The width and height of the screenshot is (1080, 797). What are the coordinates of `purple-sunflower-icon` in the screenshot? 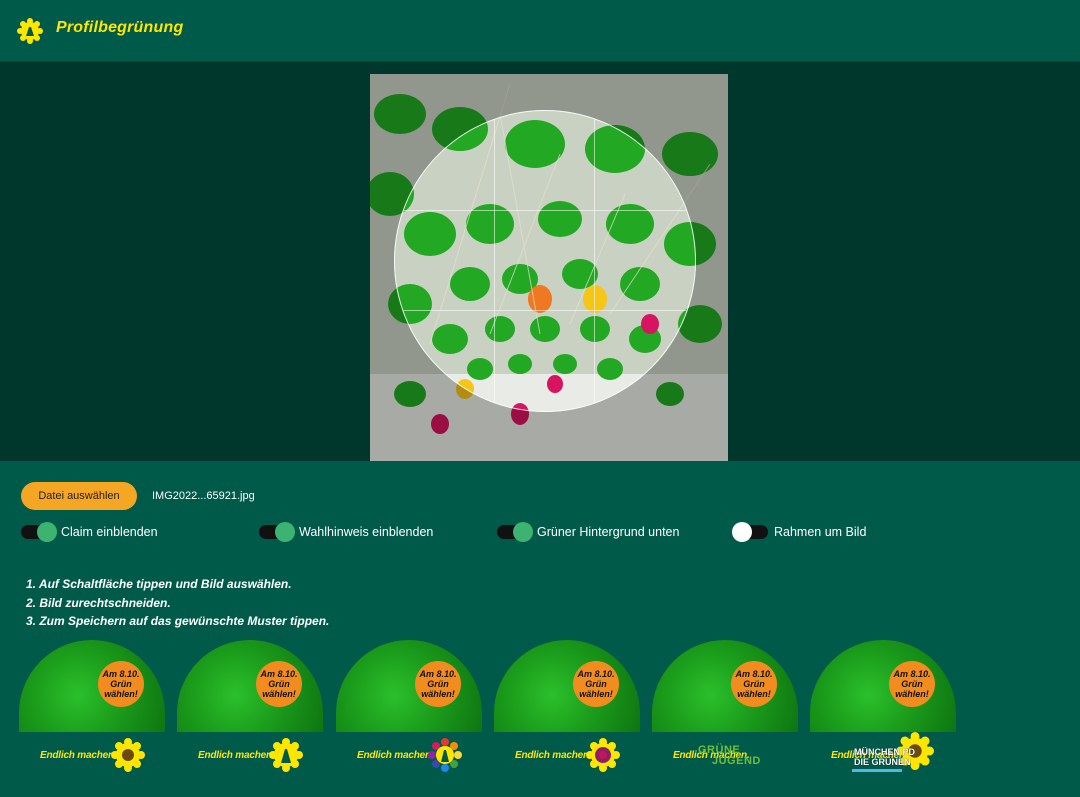 It's located at (603, 755).